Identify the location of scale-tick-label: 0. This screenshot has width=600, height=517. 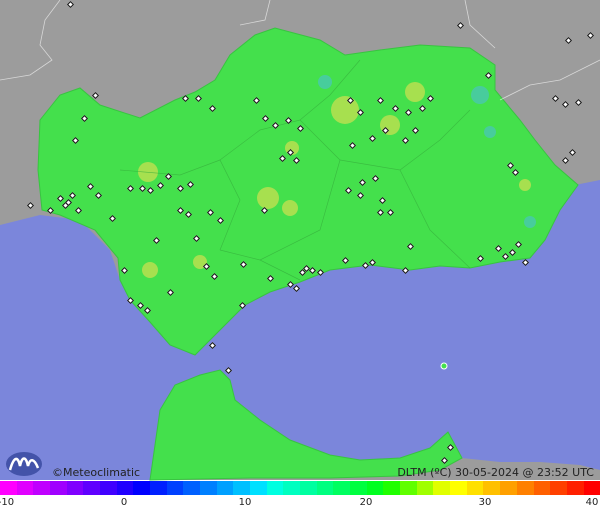
(124, 502).